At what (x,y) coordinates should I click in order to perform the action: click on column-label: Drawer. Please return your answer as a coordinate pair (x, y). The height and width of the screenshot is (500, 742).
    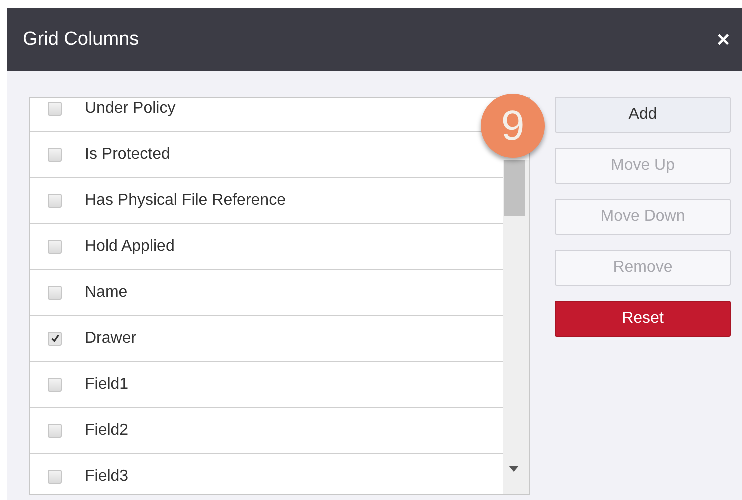
    Looking at the image, I should click on (111, 339).